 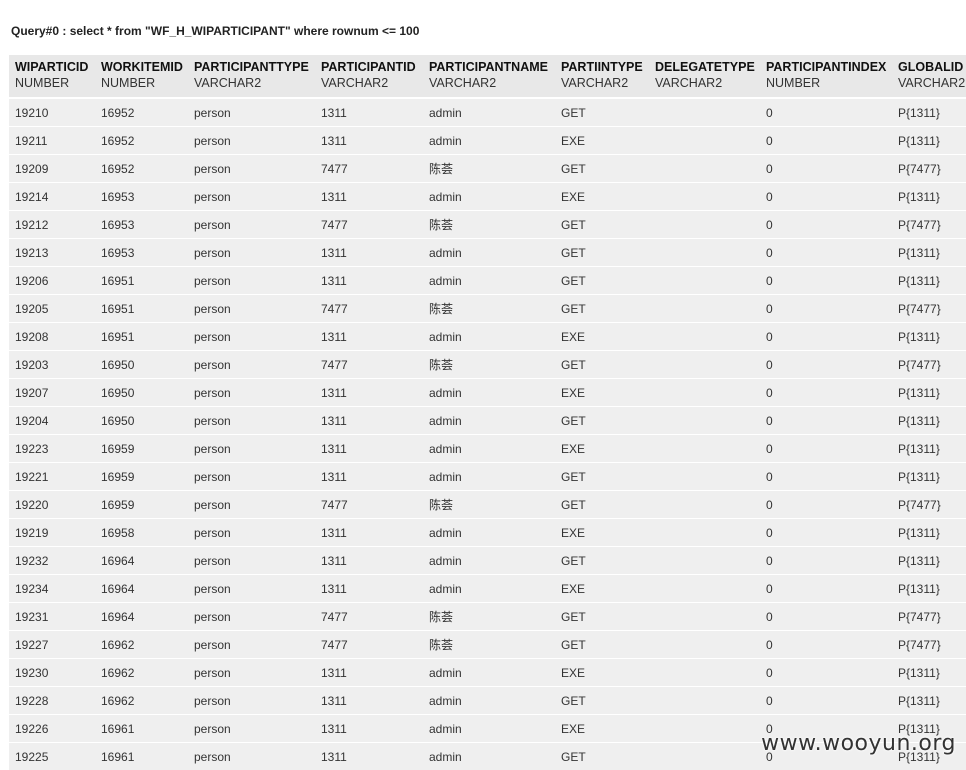 I want to click on table-cell: 19228, so click(x=52, y=700).